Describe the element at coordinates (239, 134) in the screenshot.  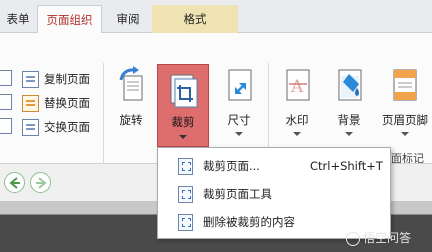
I see `size-dropdown-caret` at that location.